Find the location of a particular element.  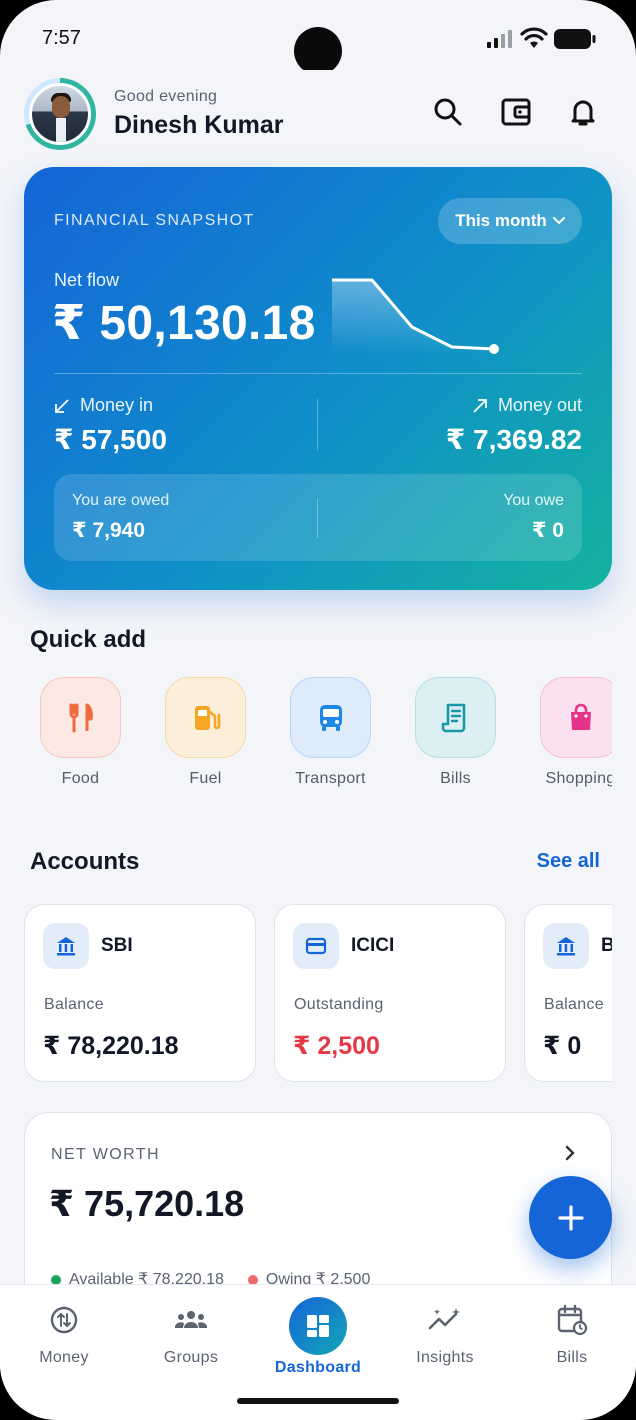

money-out-value: ₹ 7,369.82 is located at coordinates (513, 439).